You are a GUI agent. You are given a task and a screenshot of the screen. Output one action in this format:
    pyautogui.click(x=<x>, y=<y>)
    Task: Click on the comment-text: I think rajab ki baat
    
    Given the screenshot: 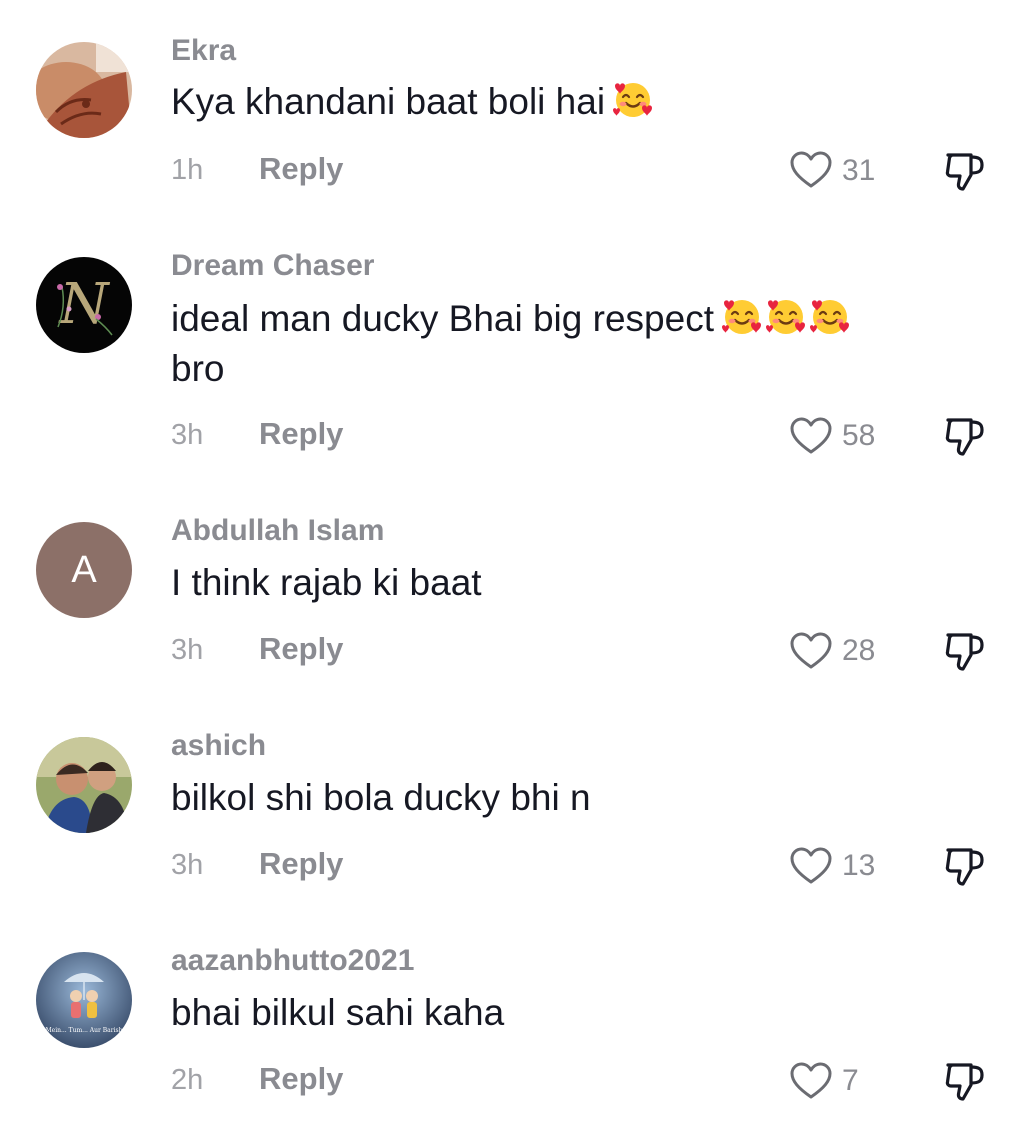 What is the action you would take?
    pyautogui.click(x=571, y=583)
    